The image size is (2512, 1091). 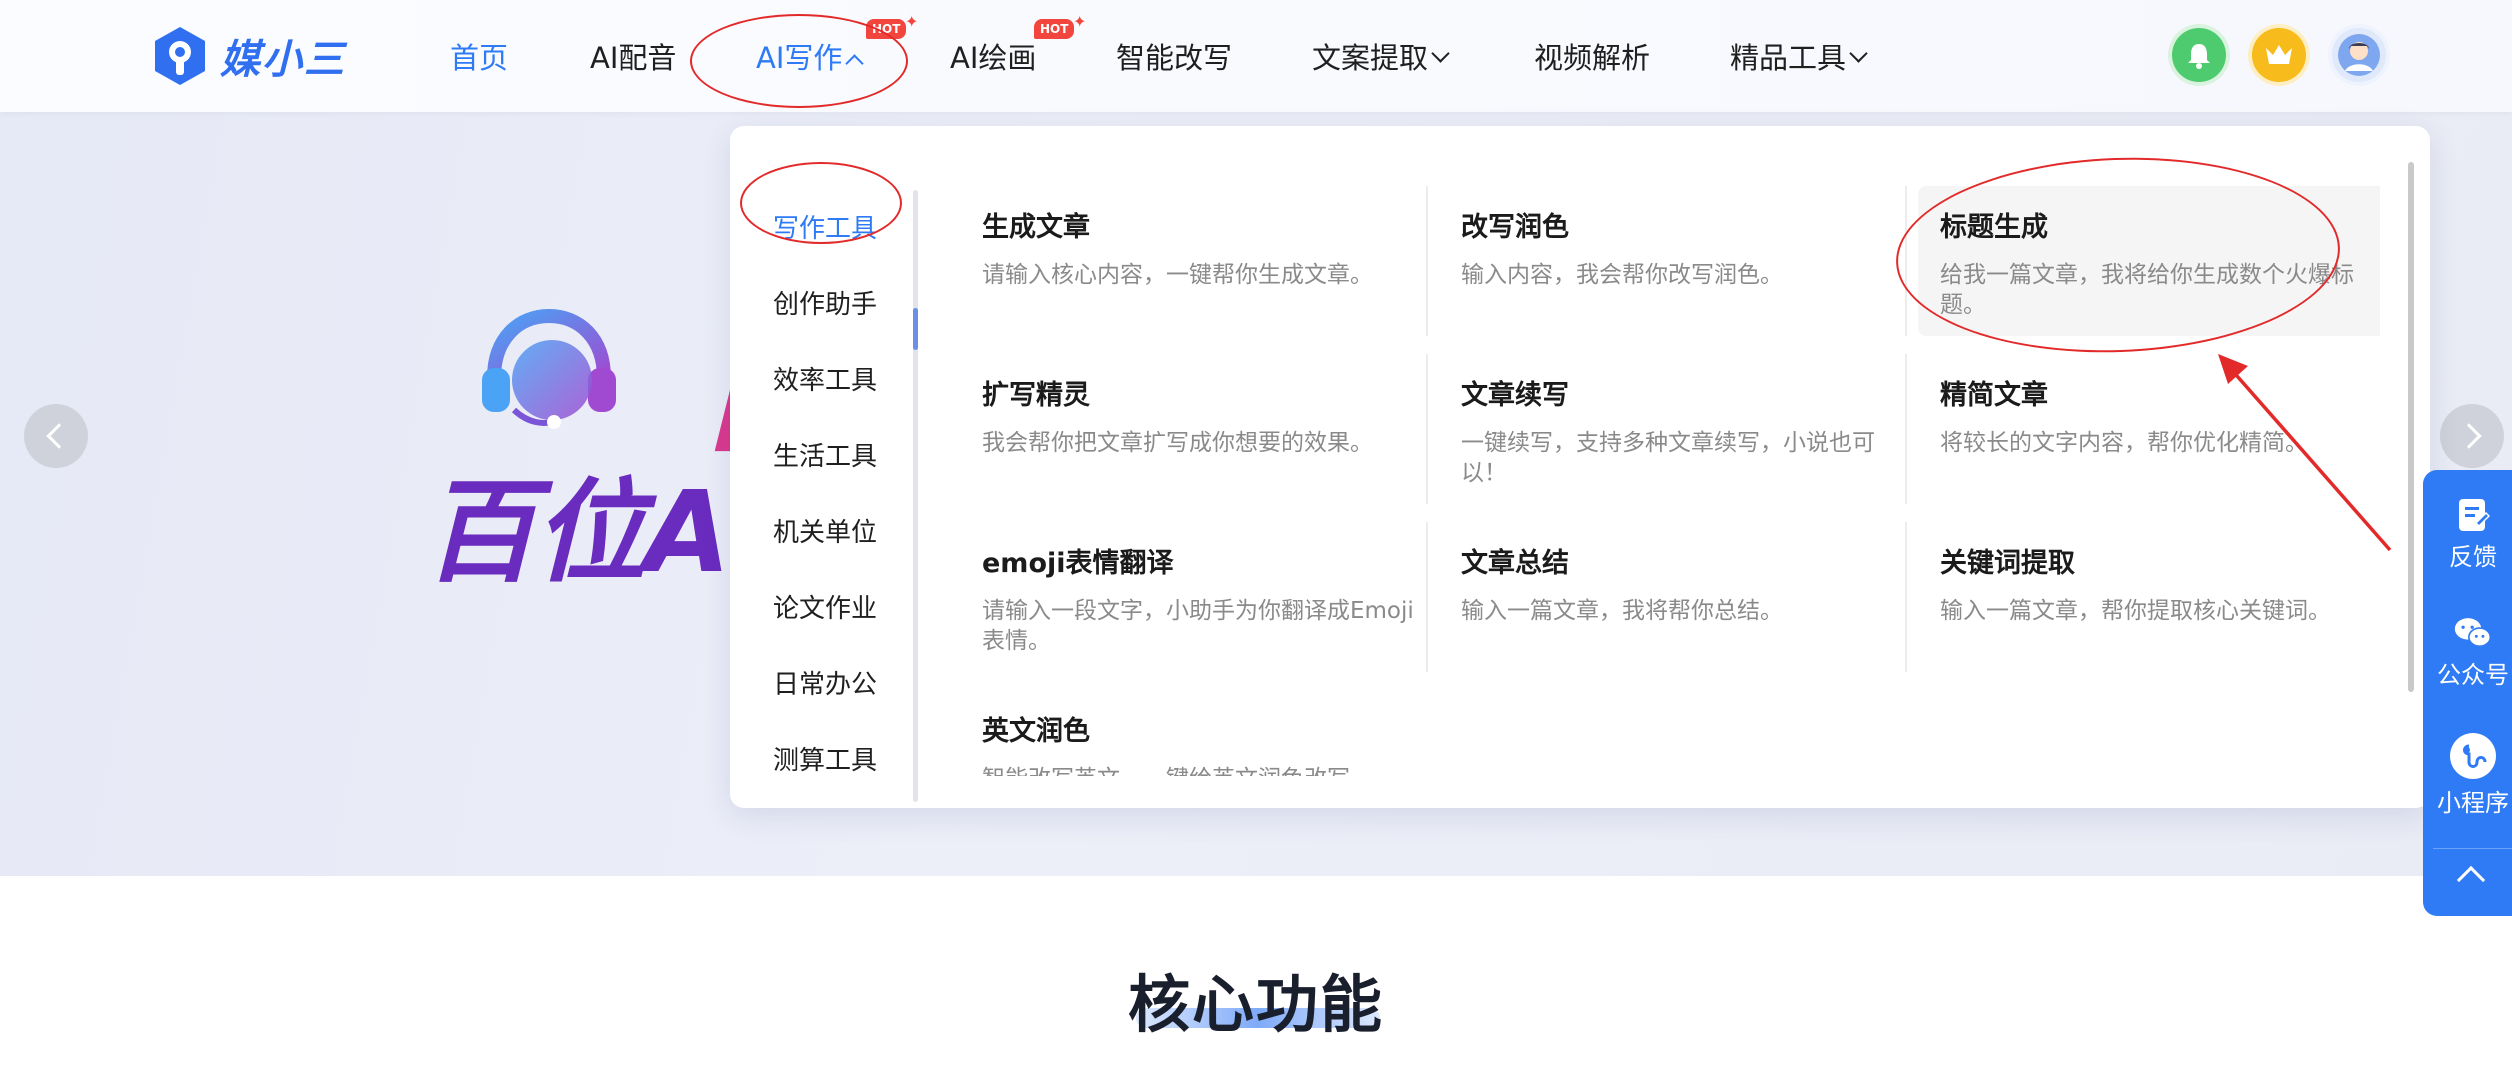 What do you see at coordinates (1036, 395) in the screenshot?
I see `tool-title: 扩写精灵` at bounding box center [1036, 395].